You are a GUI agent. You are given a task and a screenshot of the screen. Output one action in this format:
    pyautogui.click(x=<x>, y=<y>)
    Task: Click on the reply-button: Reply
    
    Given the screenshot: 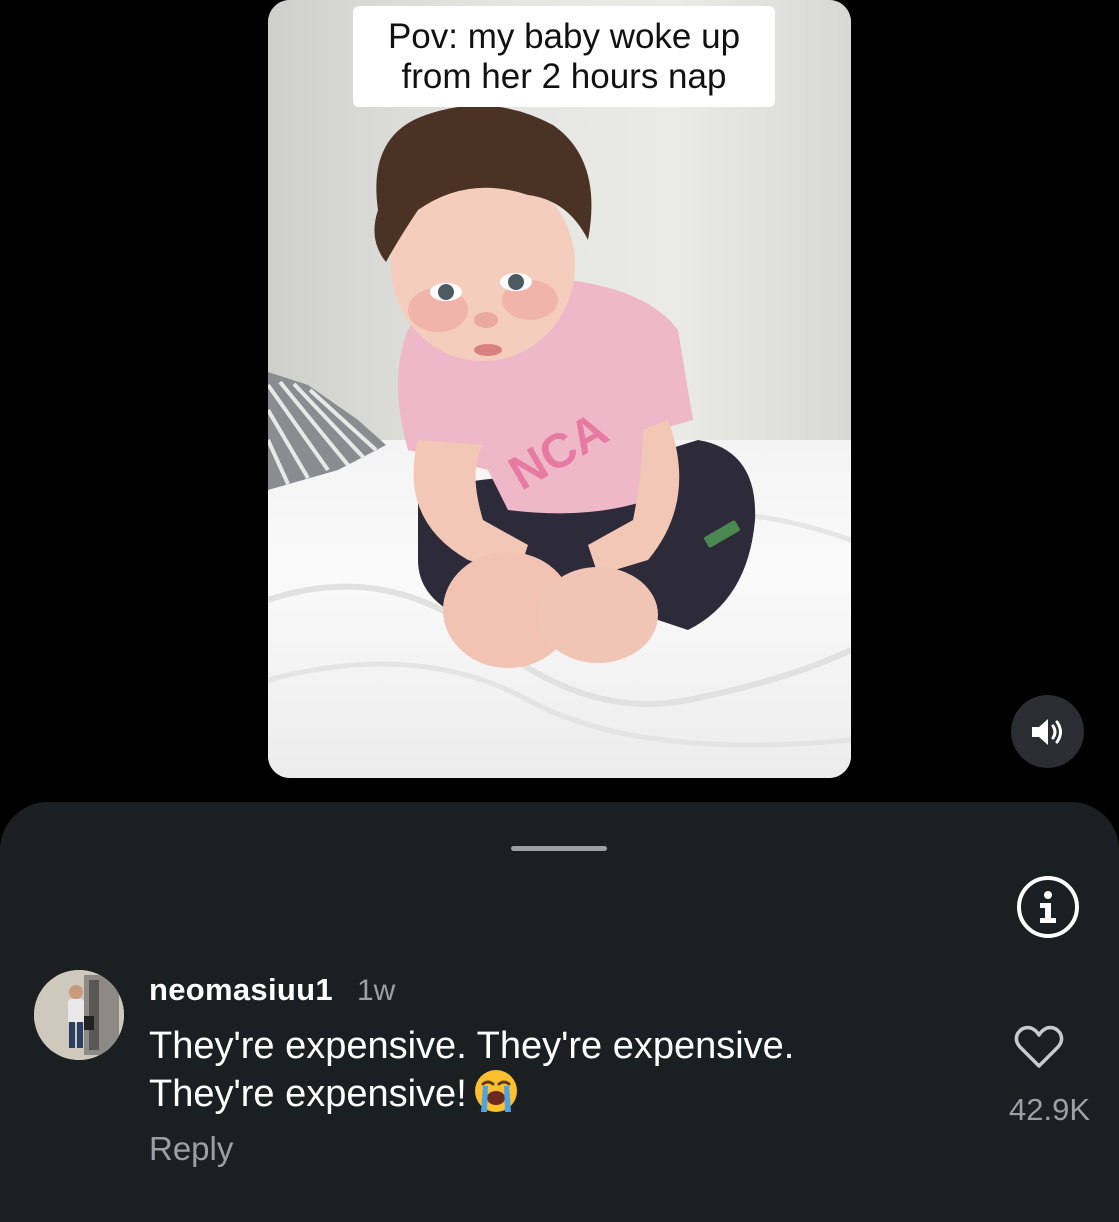 What is the action you would take?
    pyautogui.click(x=191, y=1149)
    